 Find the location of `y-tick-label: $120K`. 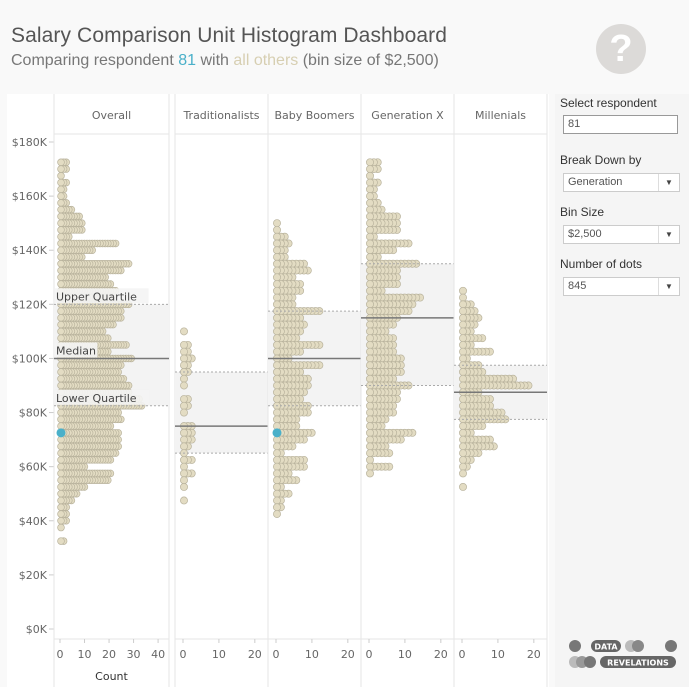

y-tick-label: $120K is located at coordinates (30, 304).